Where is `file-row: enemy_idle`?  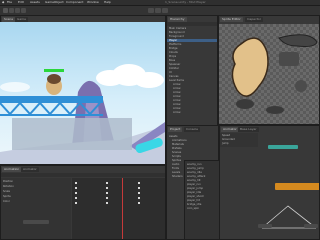 file-row: enemy_idle is located at coordinates (194, 172).